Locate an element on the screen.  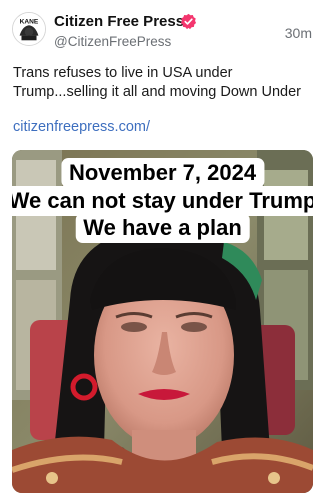
kane-logo-icon: KANE is located at coordinates (29, 29).